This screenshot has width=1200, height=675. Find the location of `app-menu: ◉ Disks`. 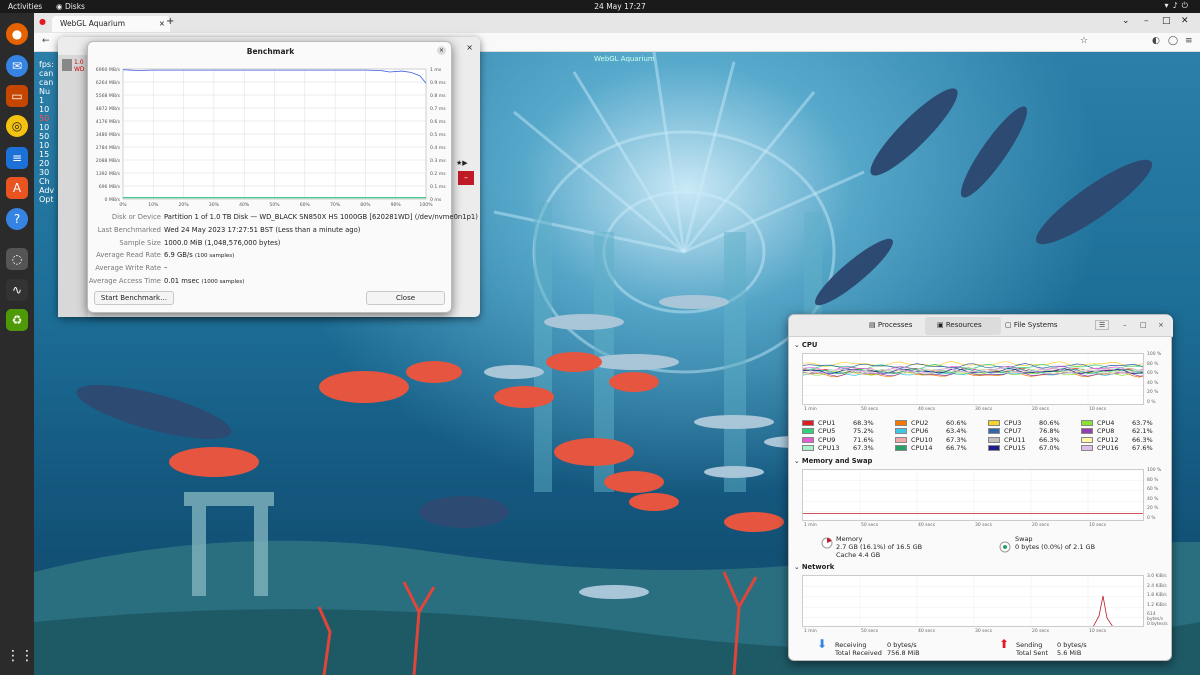

app-menu: ◉ Disks is located at coordinates (70, 6).